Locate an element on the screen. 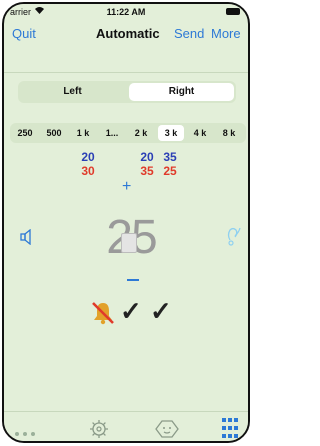 Image resolution: width=320 pixels, height=446 pixels. send-button: Send is located at coordinates (189, 33).